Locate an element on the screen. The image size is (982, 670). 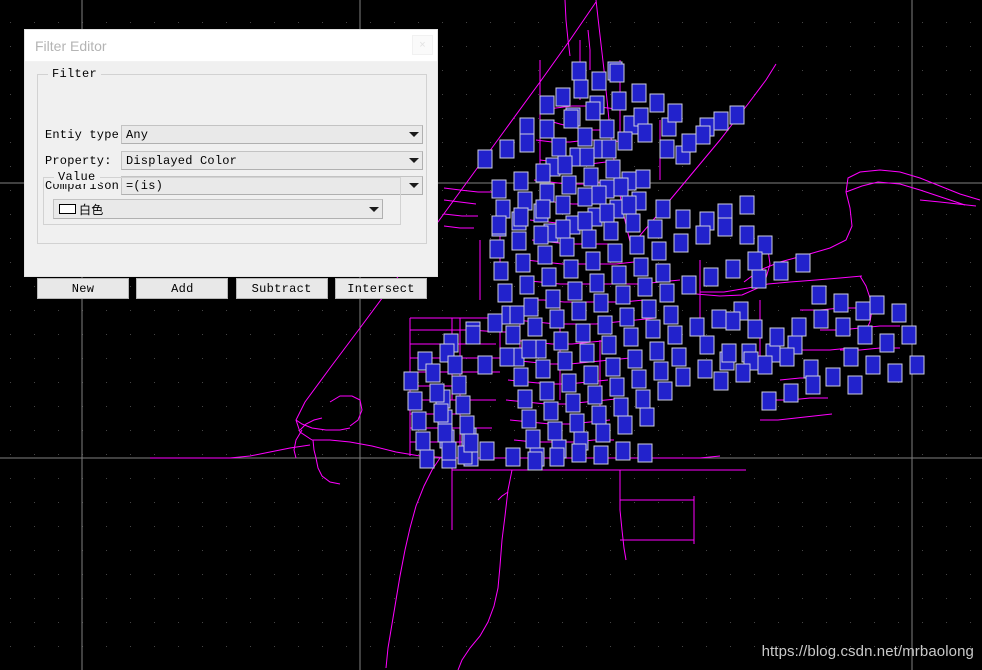
entity-type-select: Any is located at coordinates (272, 134).